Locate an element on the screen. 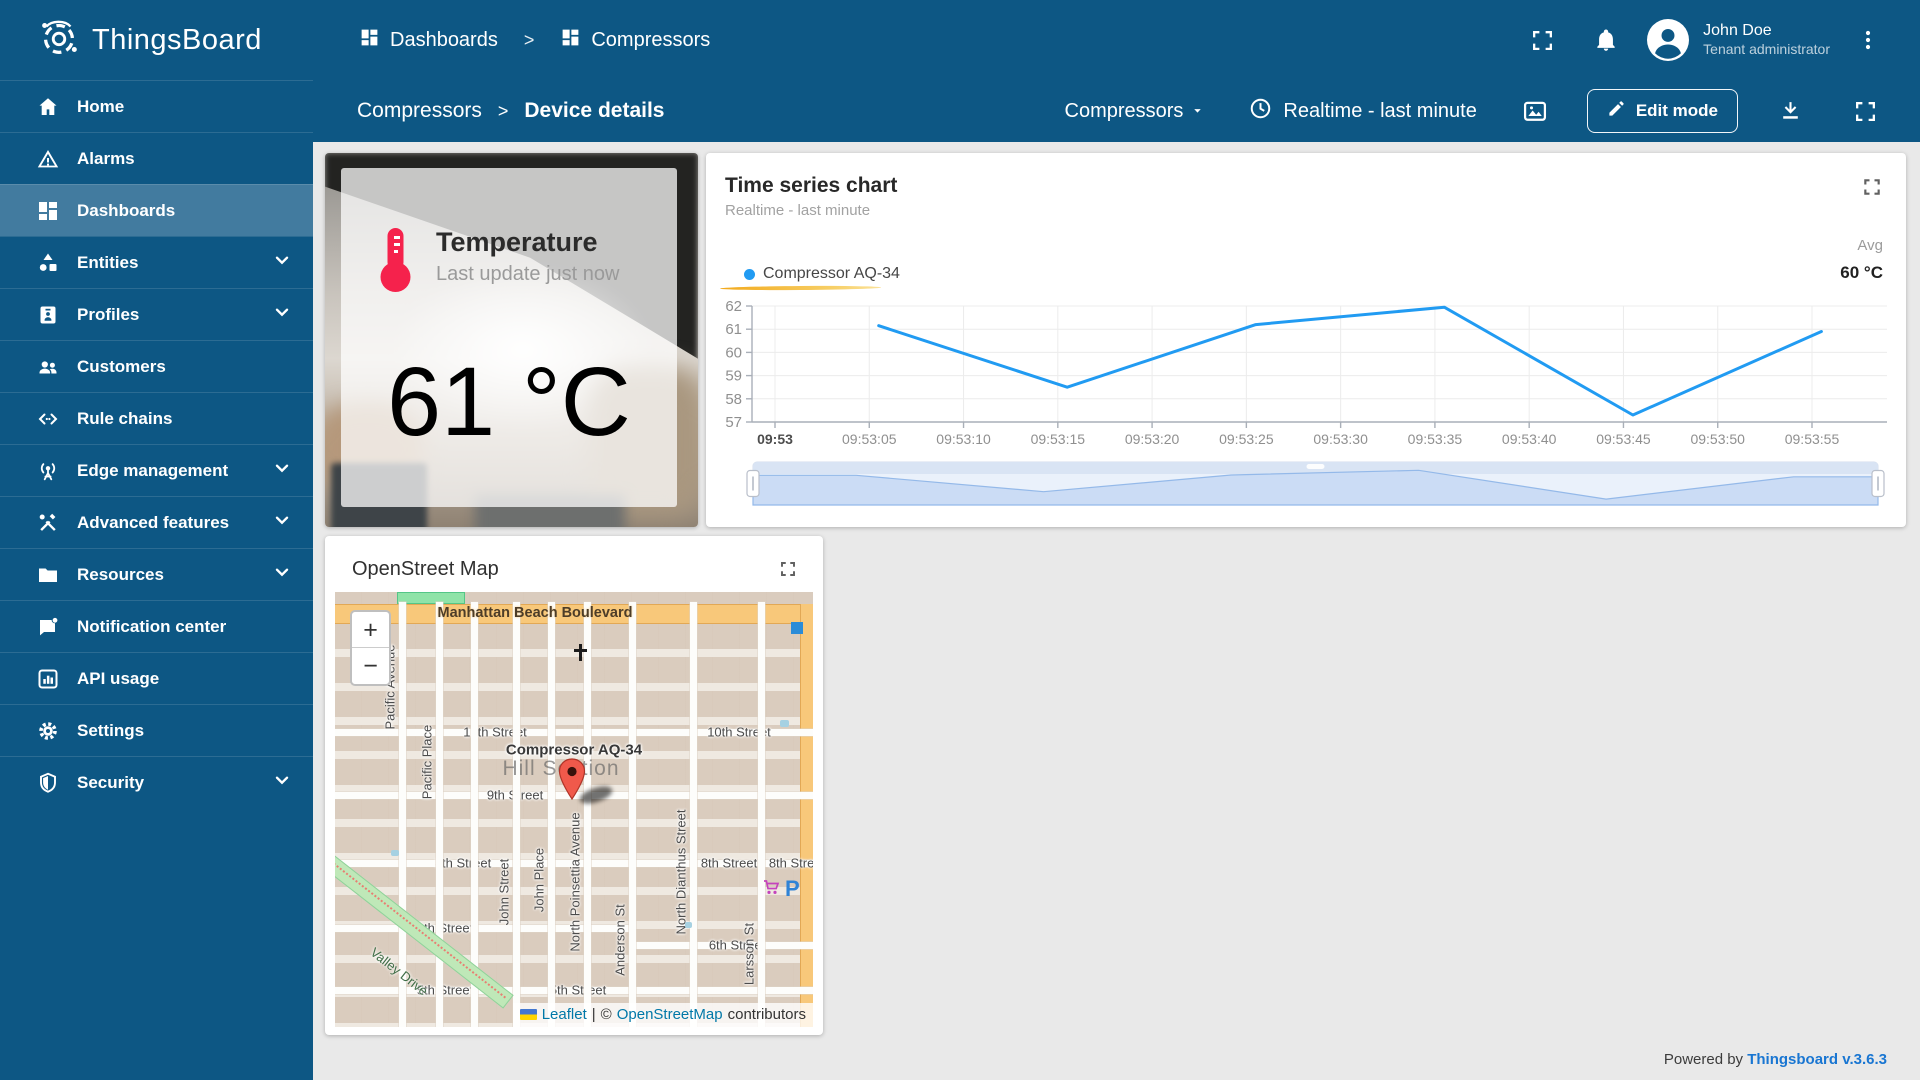 The width and height of the screenshot is (1920, 1080). rule-chains-icon is located at coordinates (48, 419).